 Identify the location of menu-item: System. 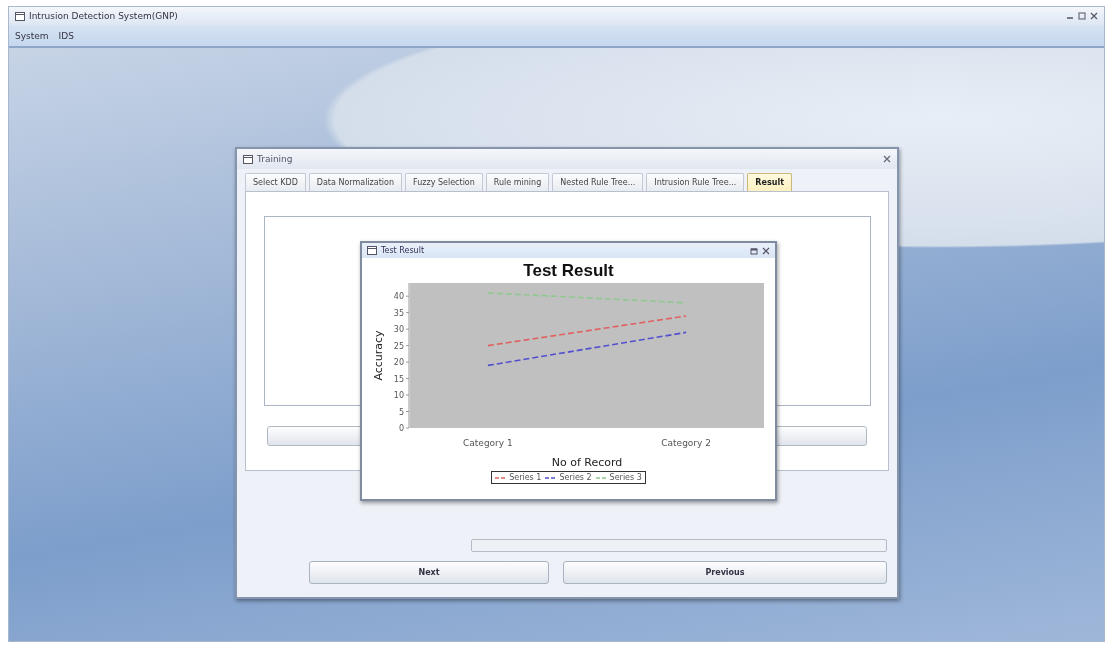
(32, 35).